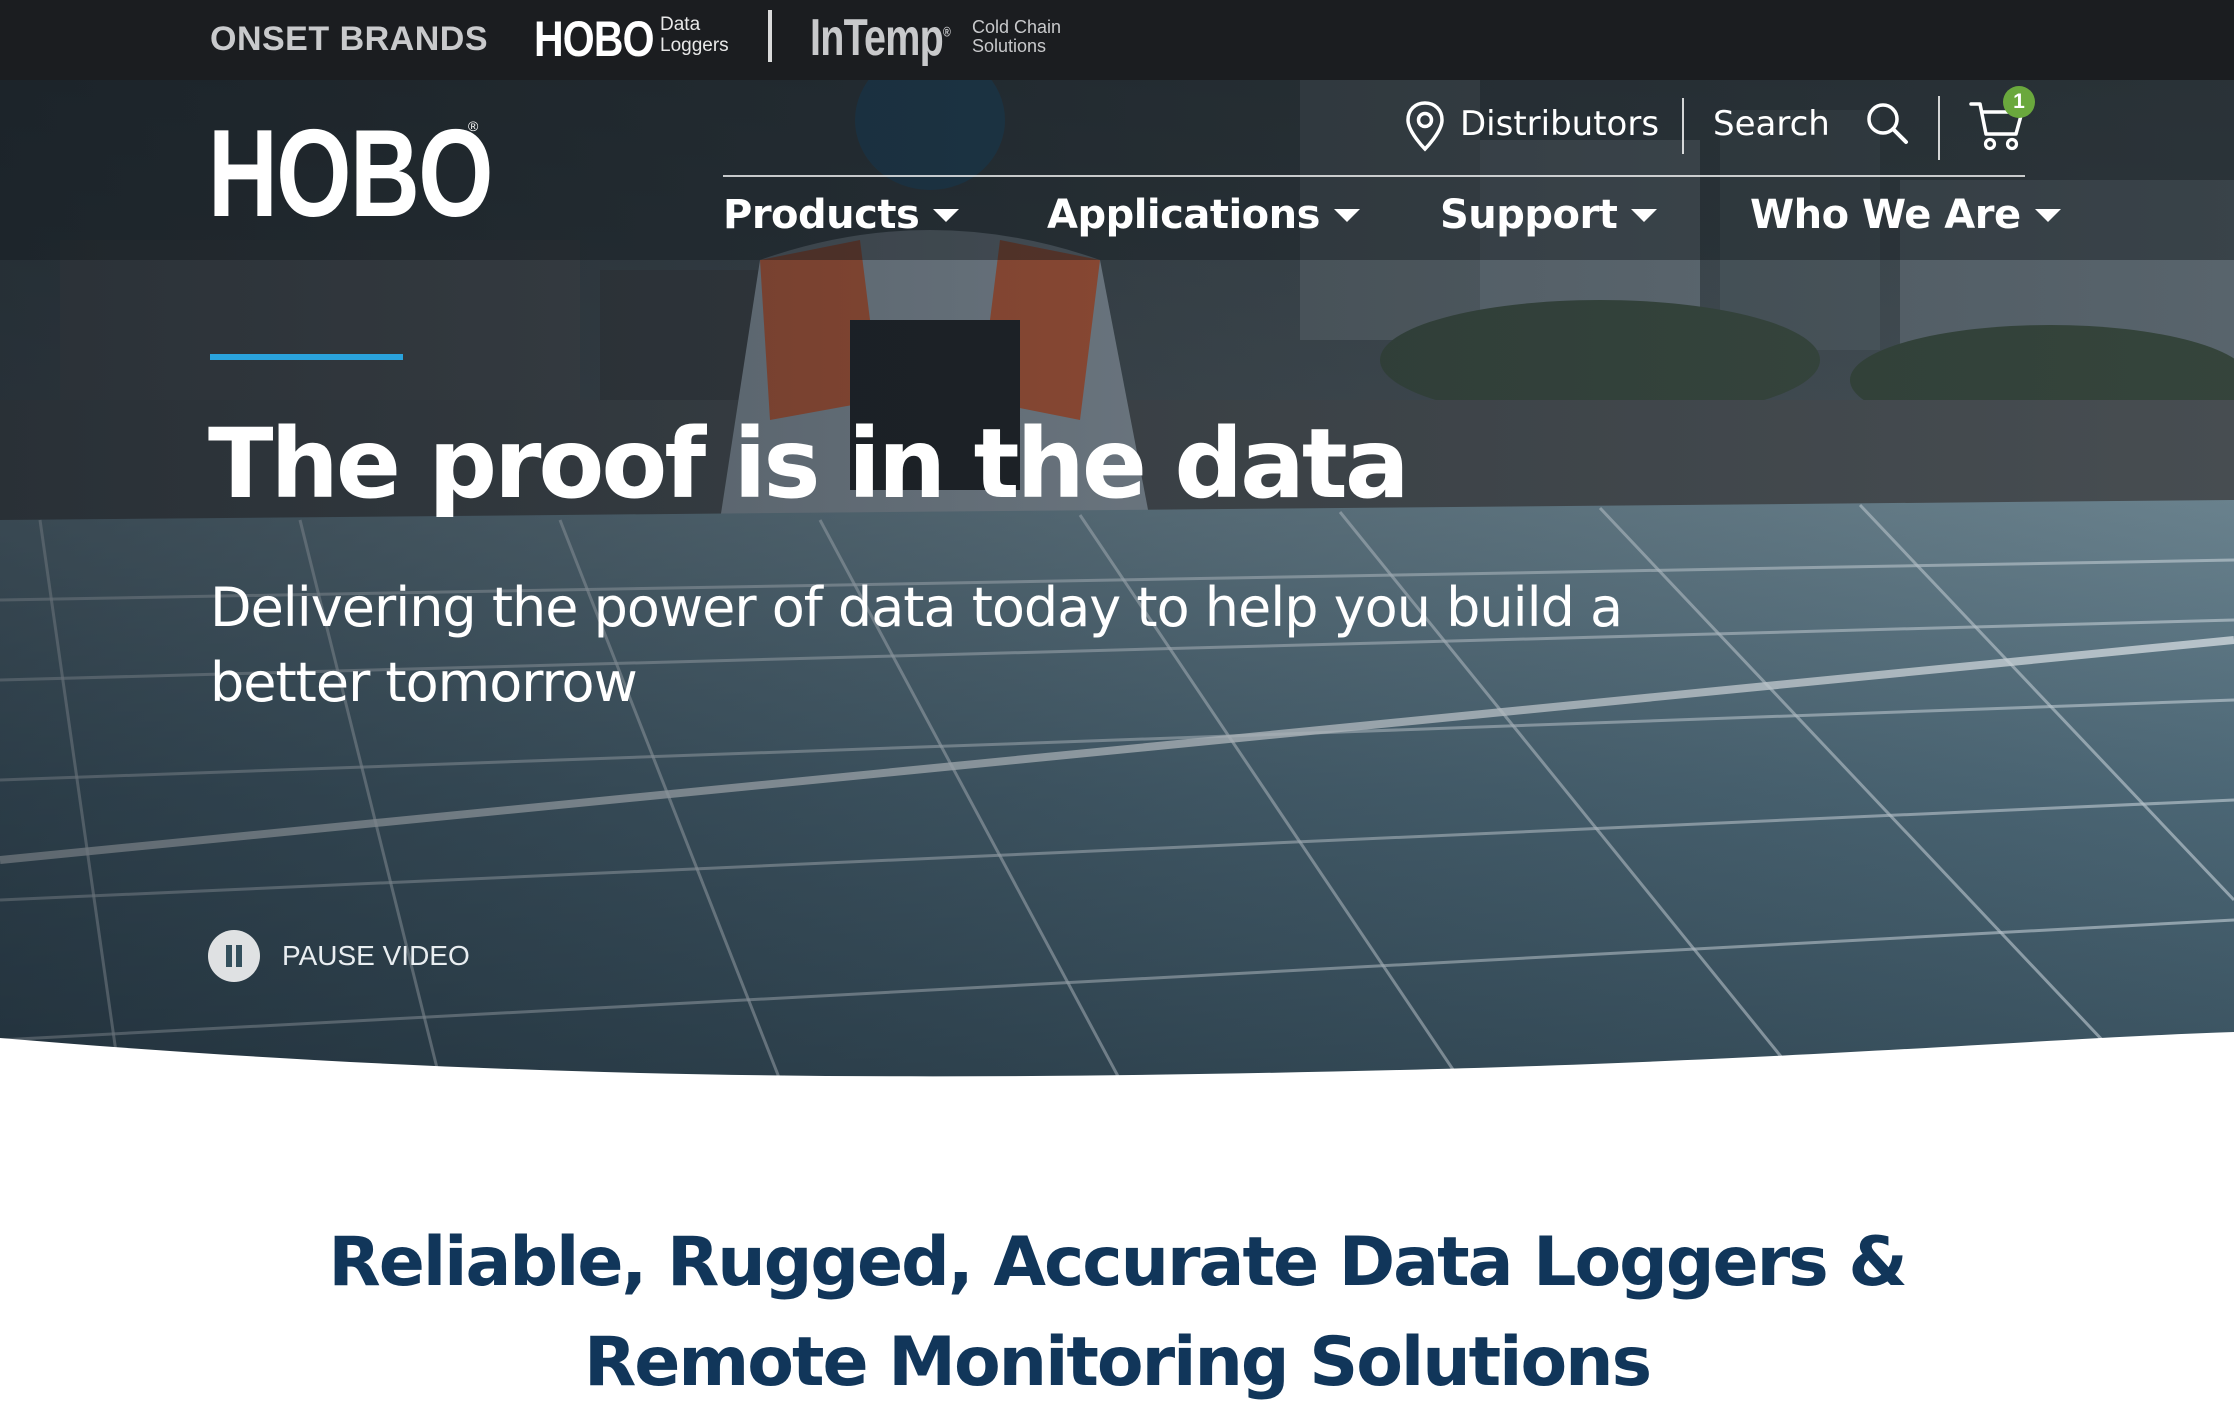 Image resolution: width=2234 pixels, height=1413 pixels. I want to click on nav-applications: Applications, so click(1203, 215).